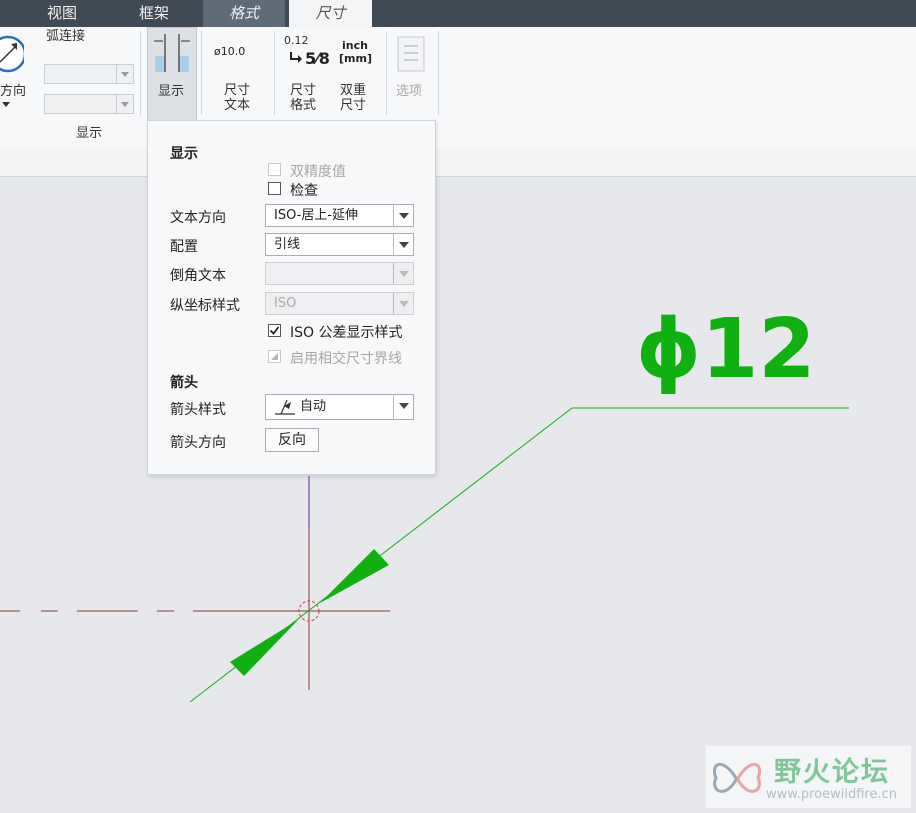 This screenshot has width=916, height=813. I want to click on checkmark-icon, so click(274, 330).